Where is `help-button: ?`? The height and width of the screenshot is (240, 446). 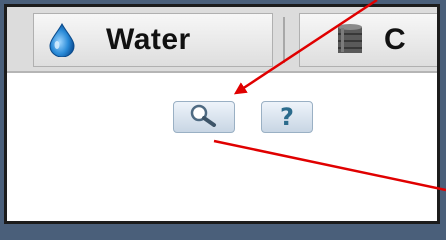 help-button: ? is located at coordinates (287, 117).